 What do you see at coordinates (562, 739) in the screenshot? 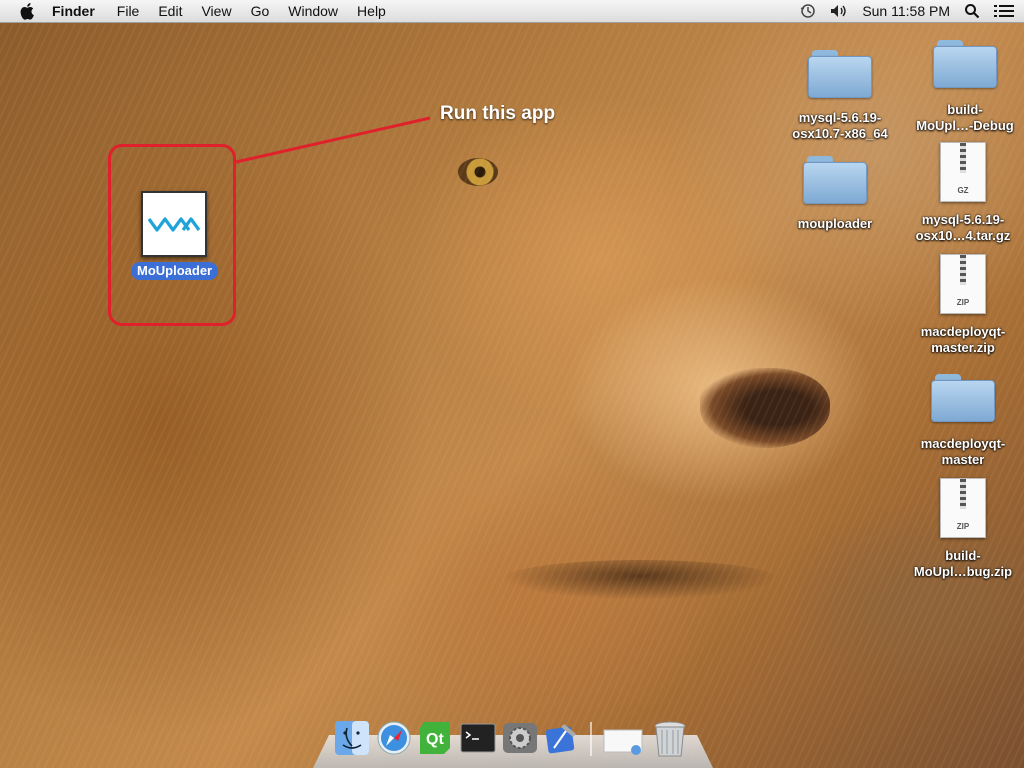
I see `xcode-icon` at bounding box center [562, 739].